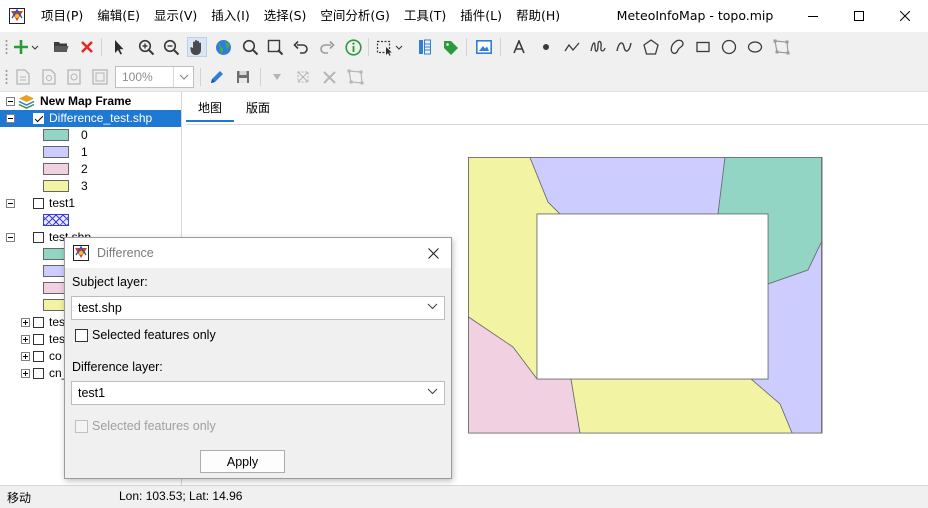 The image size is (928, 508). Describe the element at coordinates (327, 47) in the screenshot. I see `redo-button` at that location.